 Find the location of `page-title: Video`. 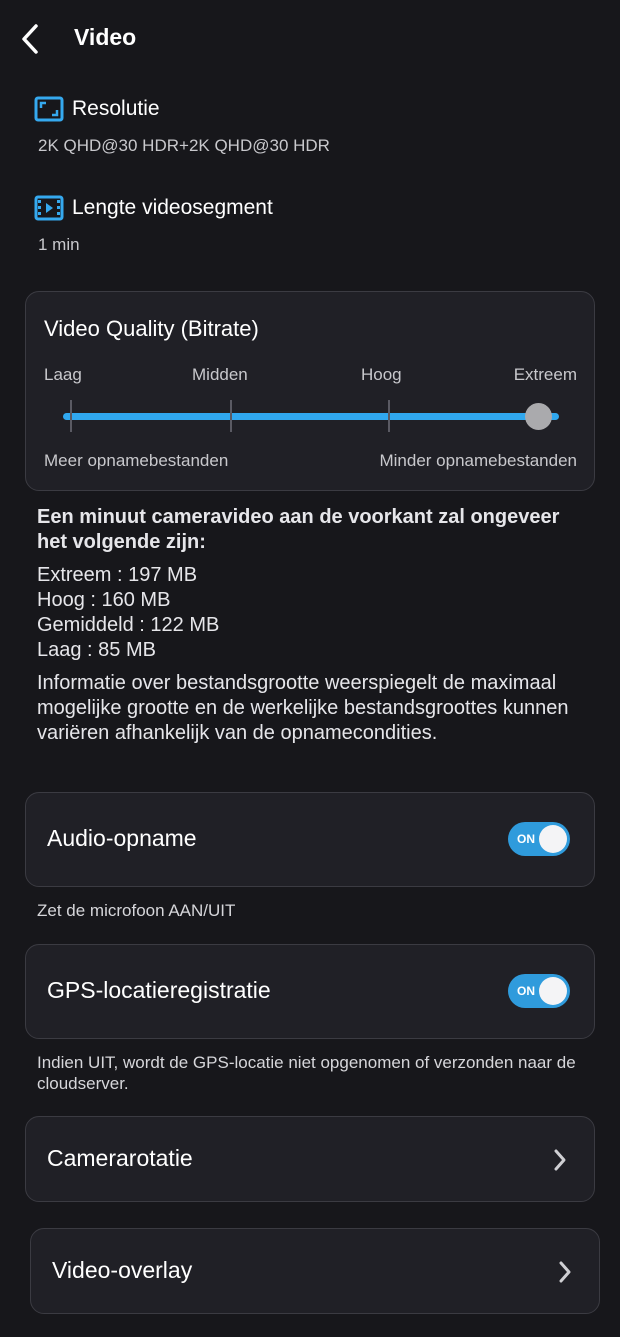

page-title: Video is located at coordinates (105, 37).